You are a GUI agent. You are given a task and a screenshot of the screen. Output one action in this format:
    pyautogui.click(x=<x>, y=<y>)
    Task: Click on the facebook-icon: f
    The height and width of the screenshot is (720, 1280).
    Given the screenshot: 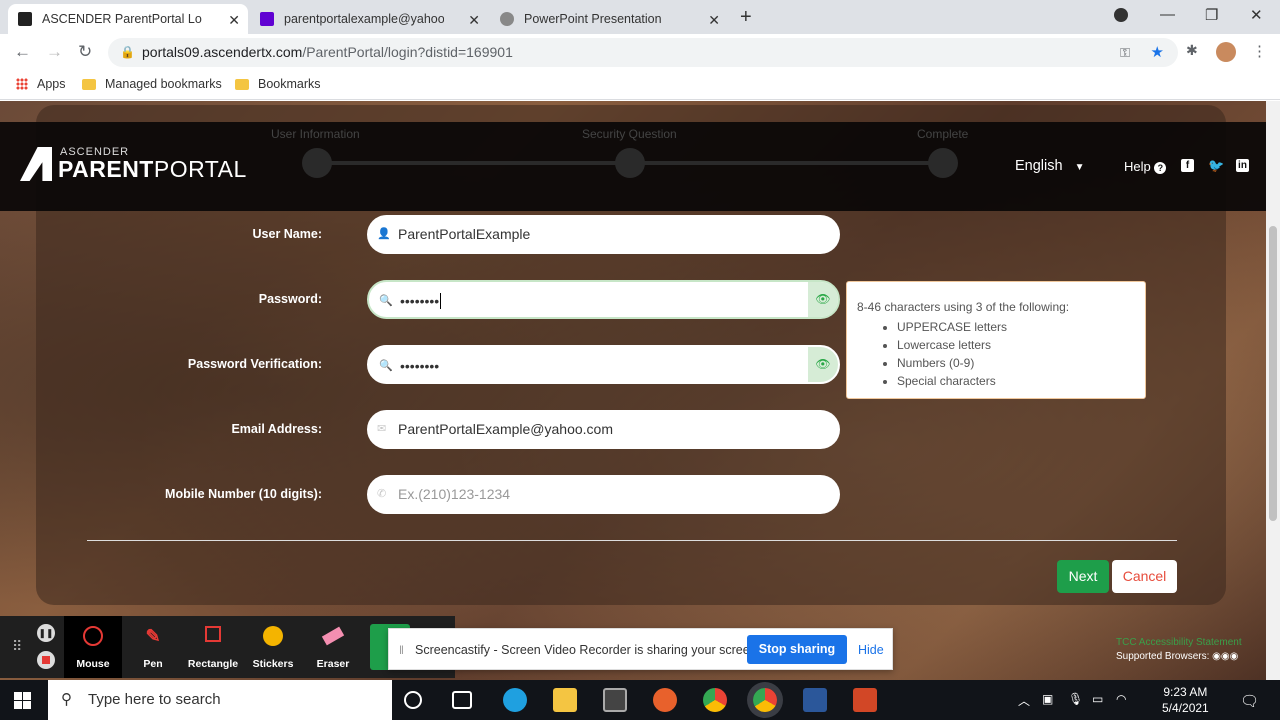 What is the action you would take?
    pyautogui.click(x=1187, y=165)
    